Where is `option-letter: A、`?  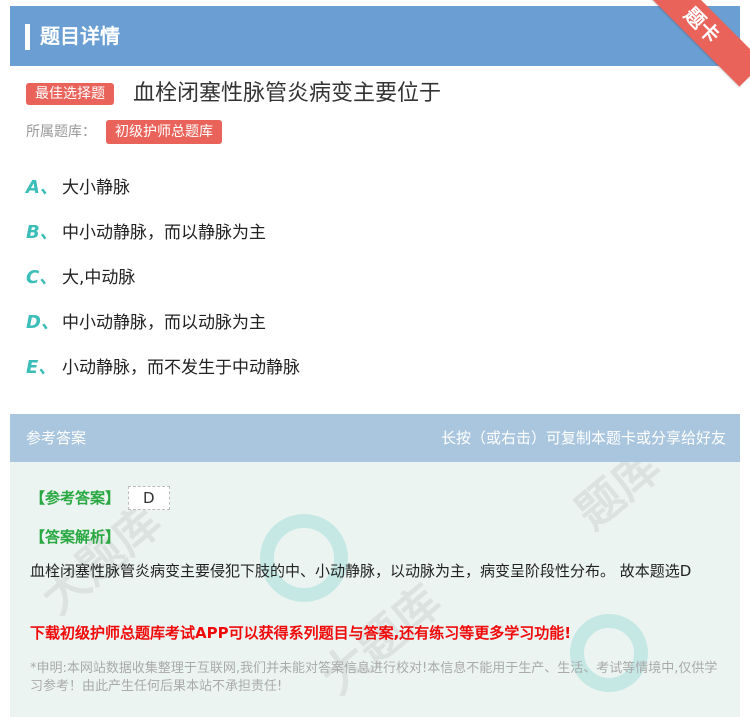 option-letter: A、 is located at coordinates (42, 187).